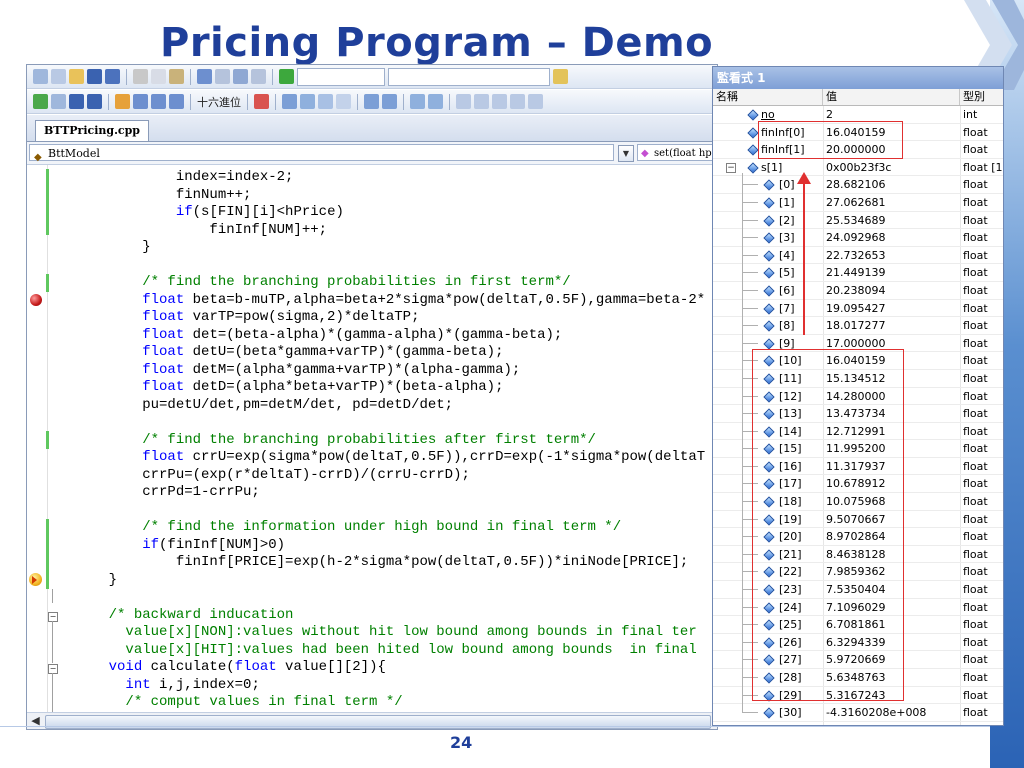  What do you see at coordinates (36, 300) in the screenshot?
I see `breakpoint-icon` at bounding box center [36, 300].